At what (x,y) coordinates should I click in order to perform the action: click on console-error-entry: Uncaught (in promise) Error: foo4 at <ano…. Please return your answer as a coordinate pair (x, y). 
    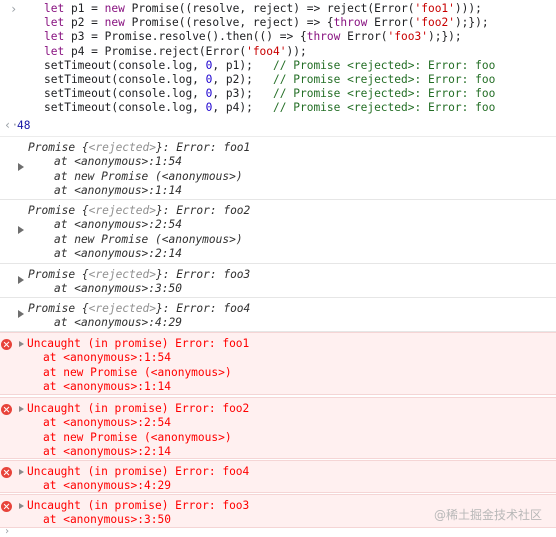
    Looking at the image, I should click on (278, 476).